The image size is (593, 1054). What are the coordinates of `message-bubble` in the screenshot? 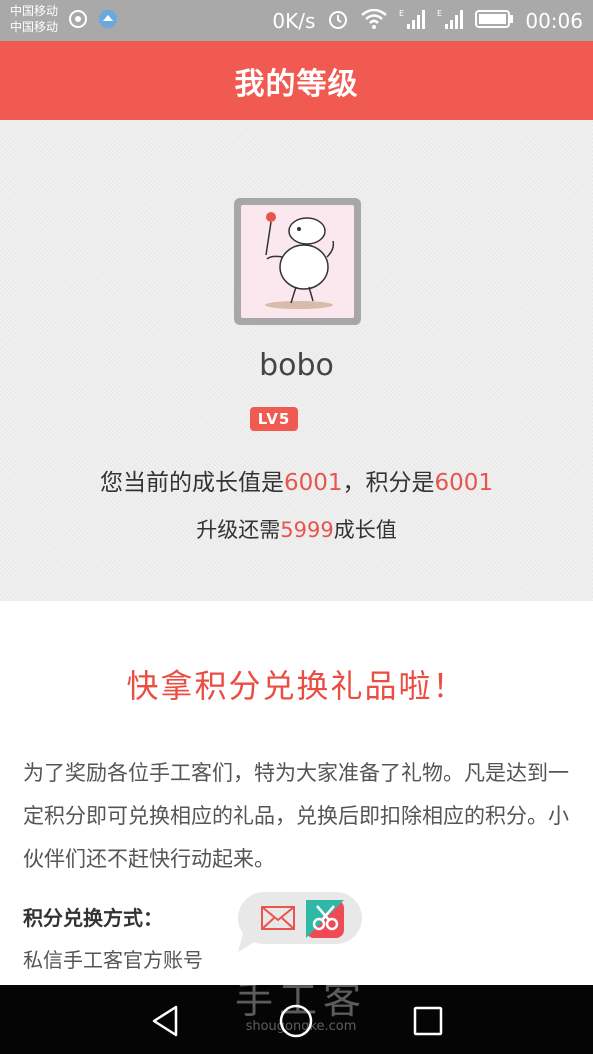 It's located at (300, 921).